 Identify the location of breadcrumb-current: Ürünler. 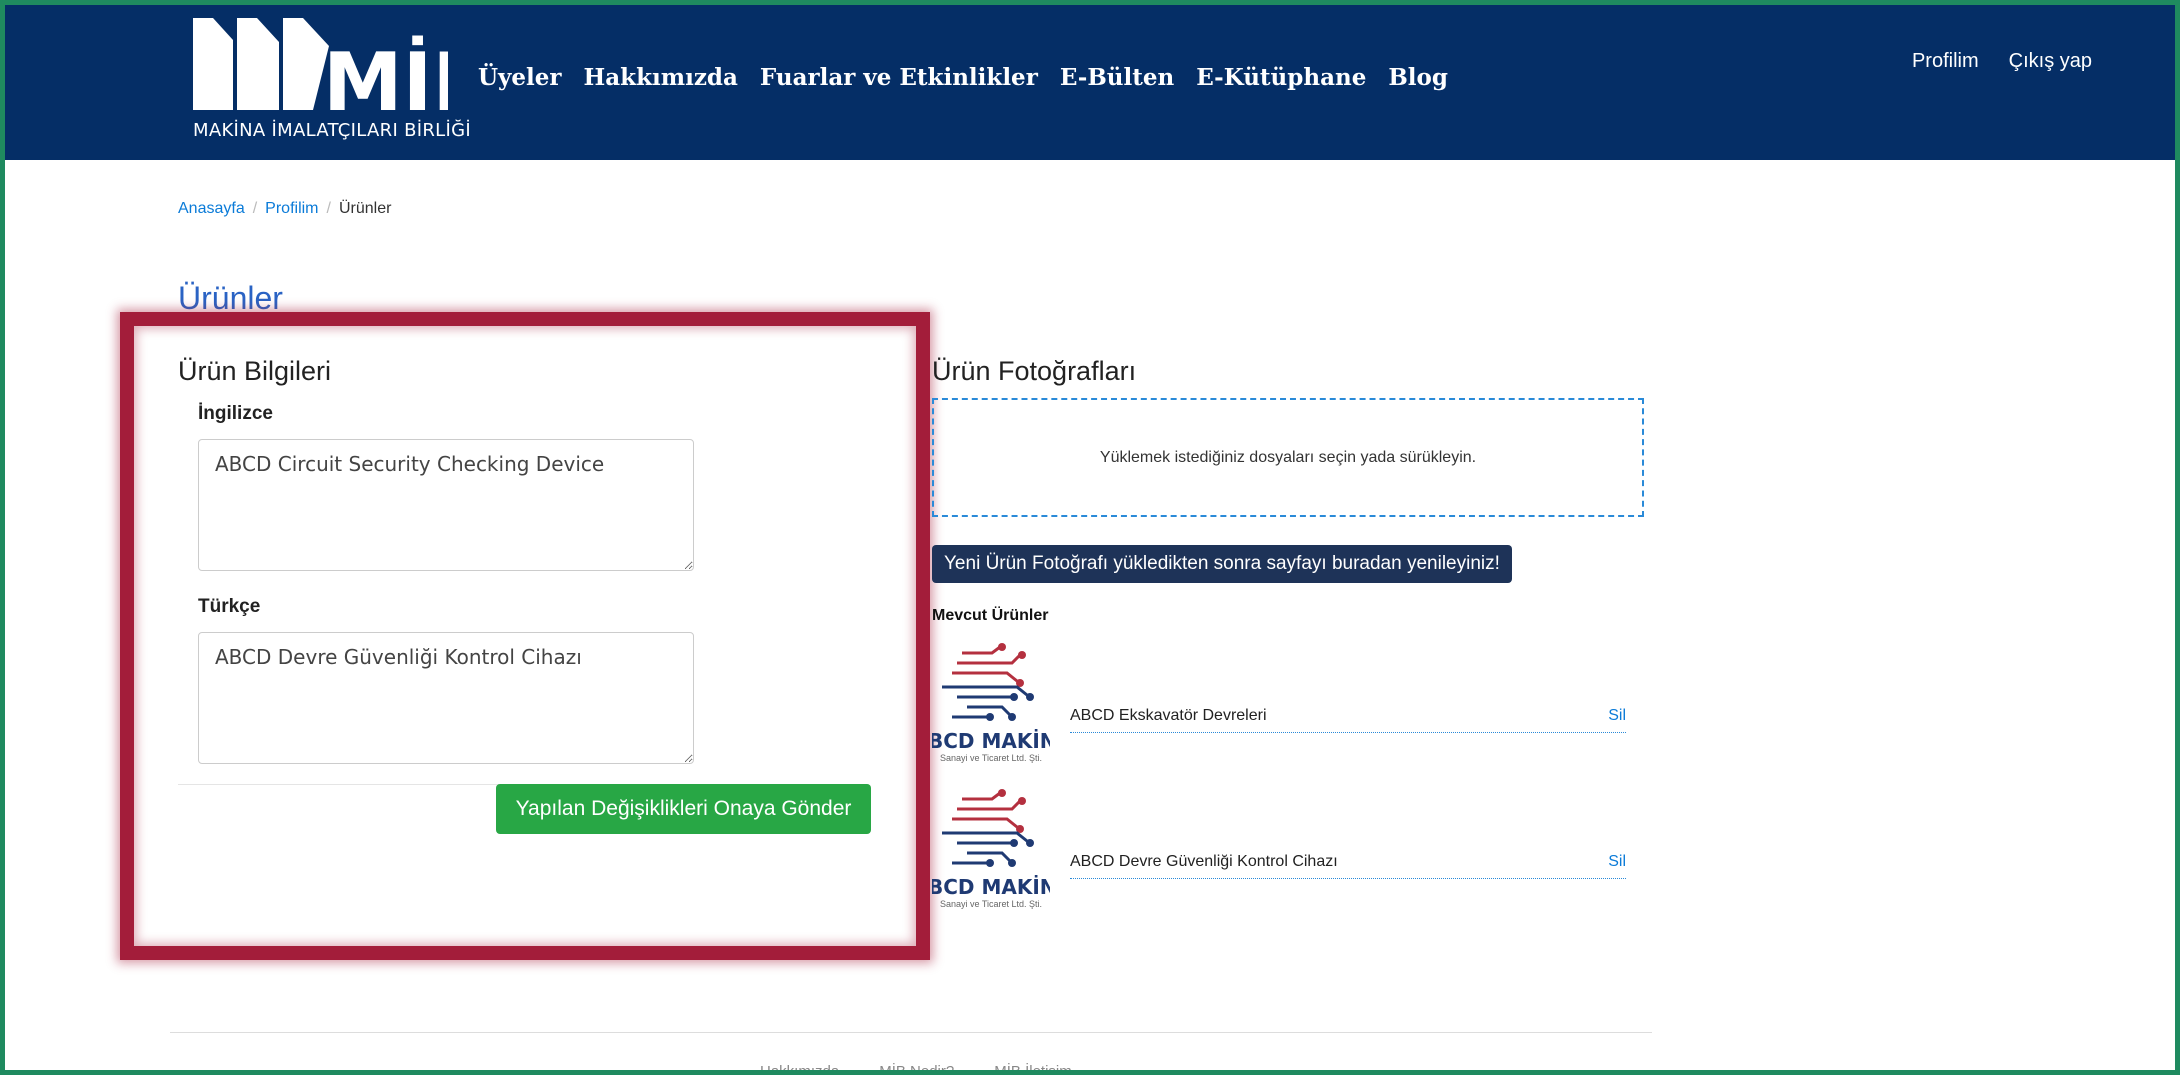
(365, 208).